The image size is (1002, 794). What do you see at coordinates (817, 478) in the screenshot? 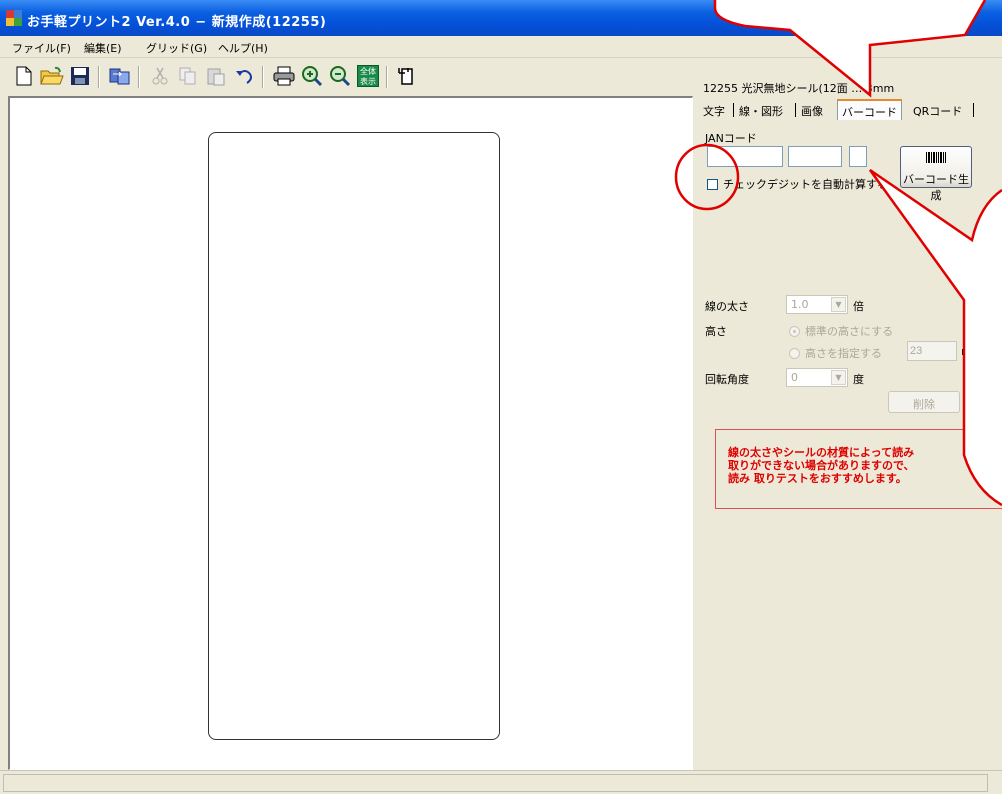
I see `warning-line-3: 読み 取りテストをおすすめします。` at bounding box center [817, 478].